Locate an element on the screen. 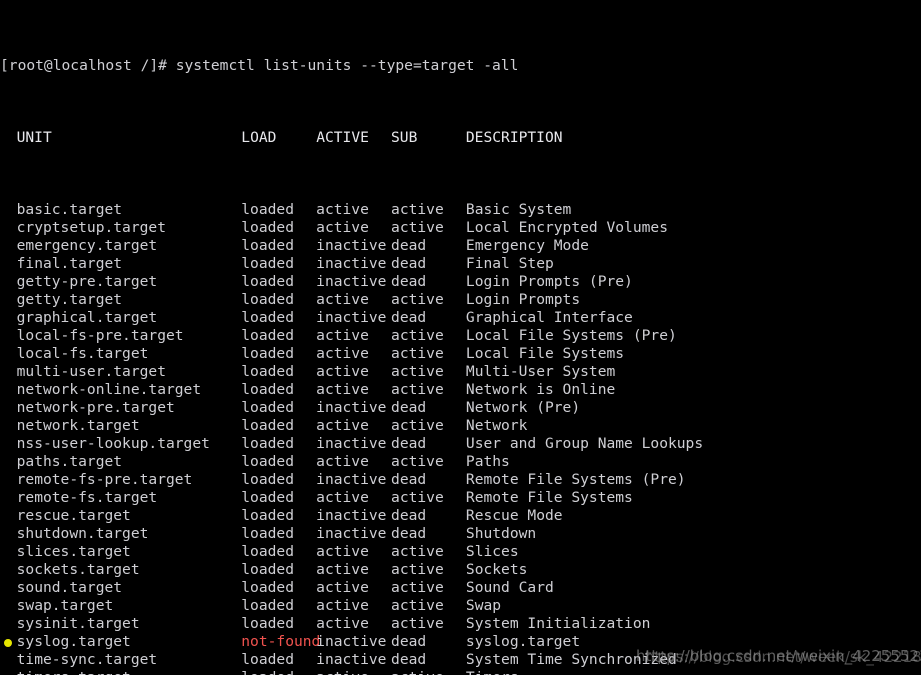 The width and height of the screenshot is (921, 675). cell-description: Local Encrypted Volumes is located at coordinates (566, 227).